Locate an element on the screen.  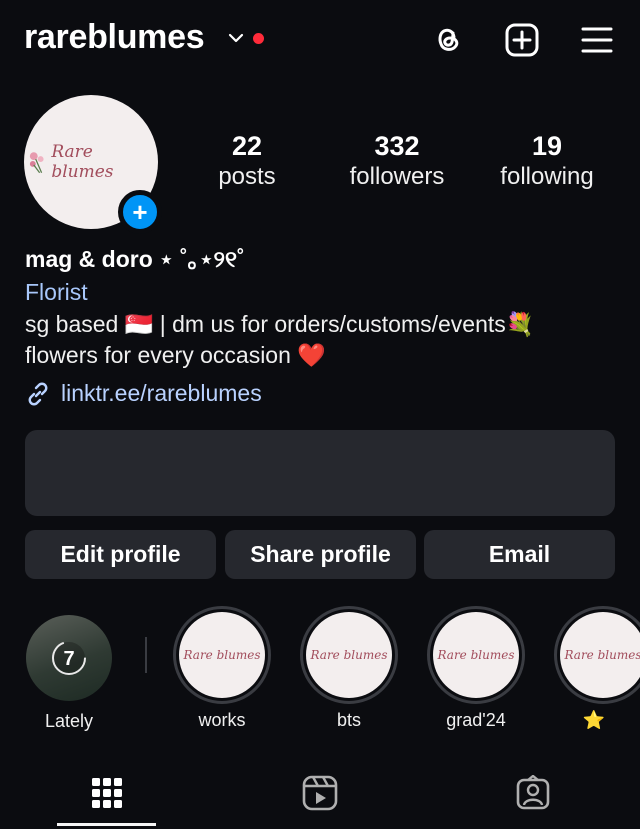
highlight-grad24: Rare blumes grad'24 is located at coordinates (476, 668).